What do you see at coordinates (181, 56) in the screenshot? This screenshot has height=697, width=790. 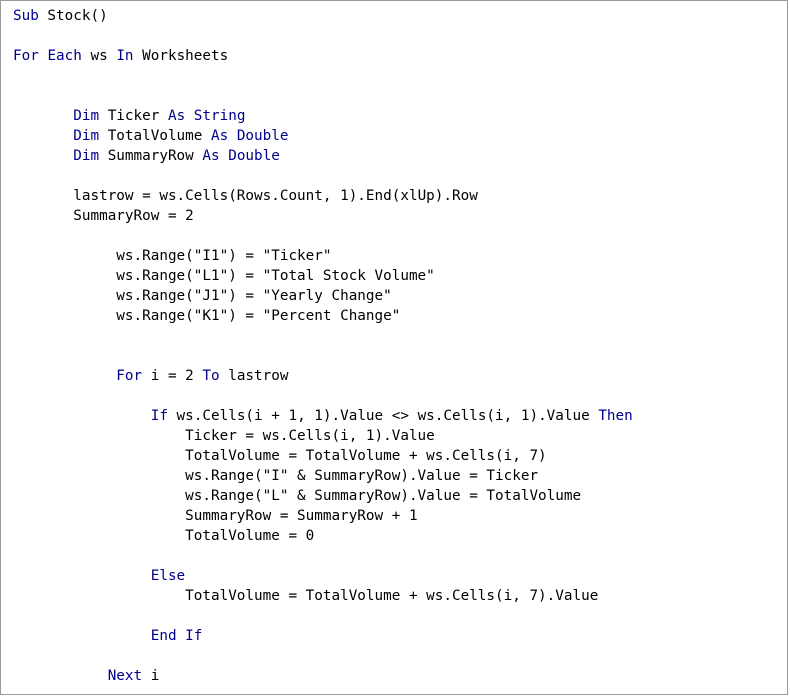 I see `code-text: Worksheets` at bounding box center [181, 56].